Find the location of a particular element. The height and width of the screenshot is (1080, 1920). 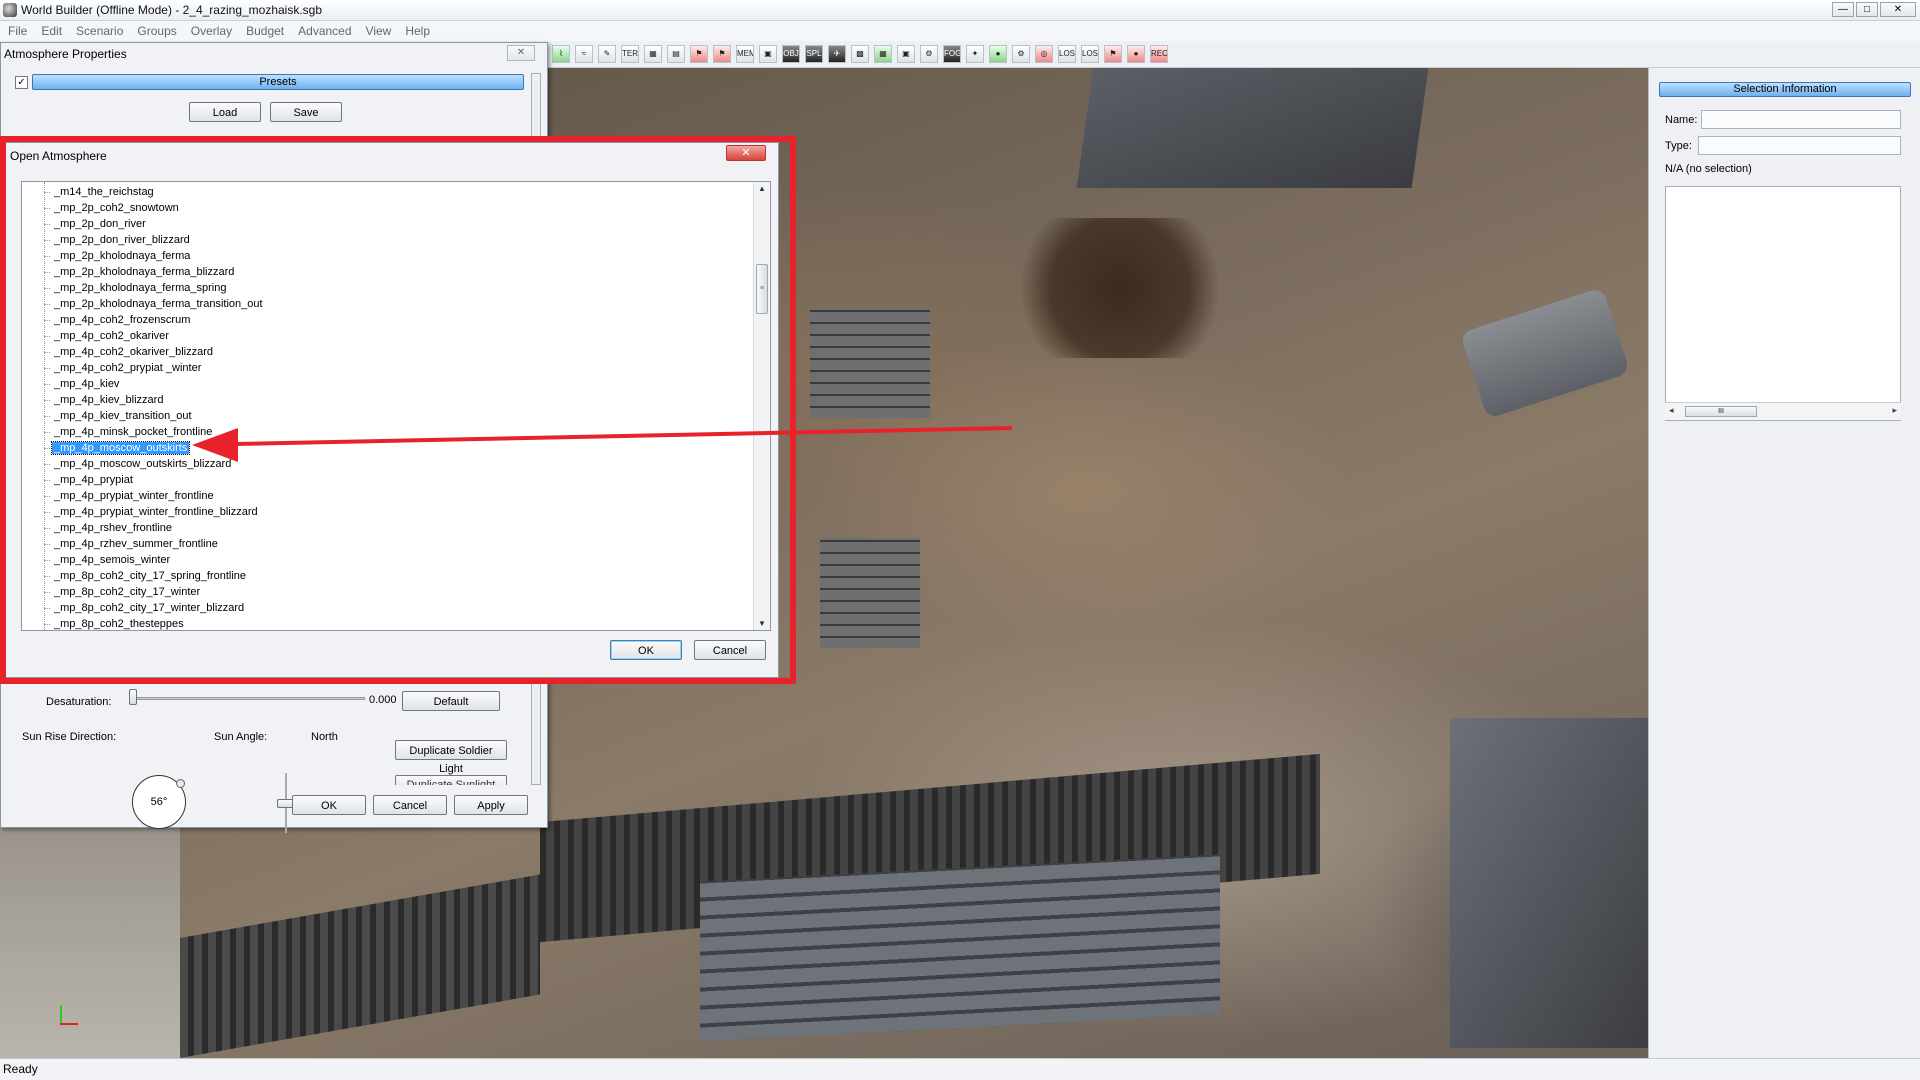

tree-item: _mp_4p_kiev_transition_out is located at coordinates (154, 416).